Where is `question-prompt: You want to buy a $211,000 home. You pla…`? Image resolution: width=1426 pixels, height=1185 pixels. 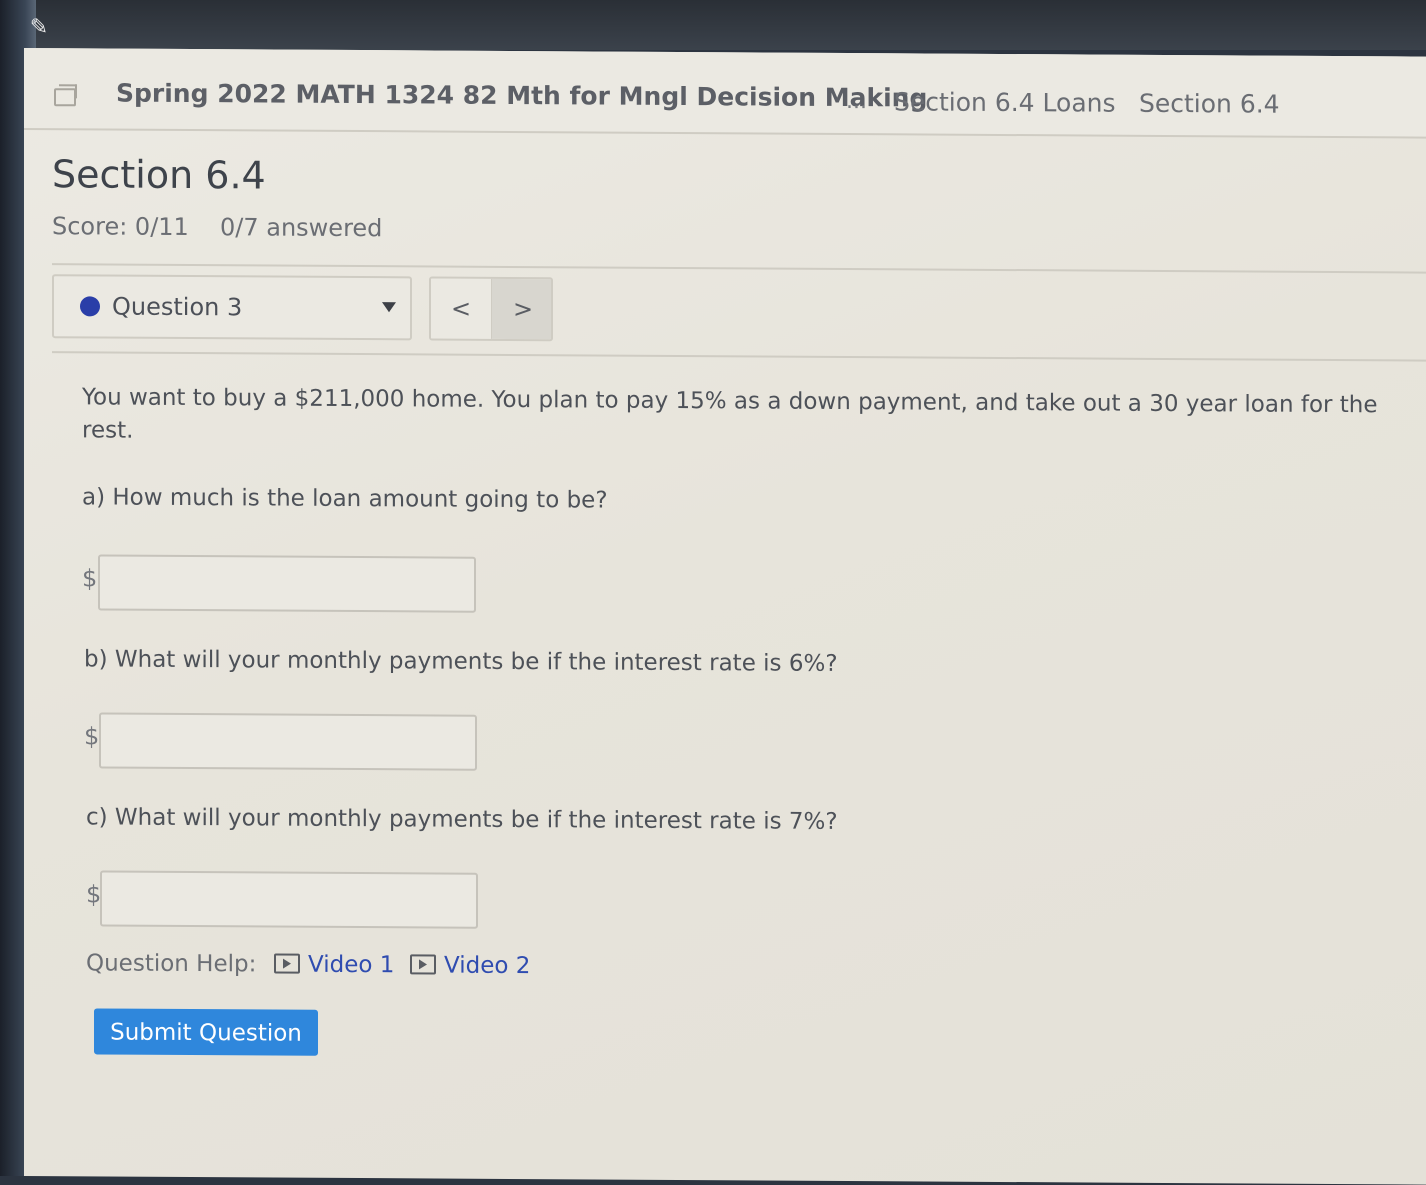
question-prompt: You want to buy a $211,000 home. You pla… is located at coordinates (730, 414).